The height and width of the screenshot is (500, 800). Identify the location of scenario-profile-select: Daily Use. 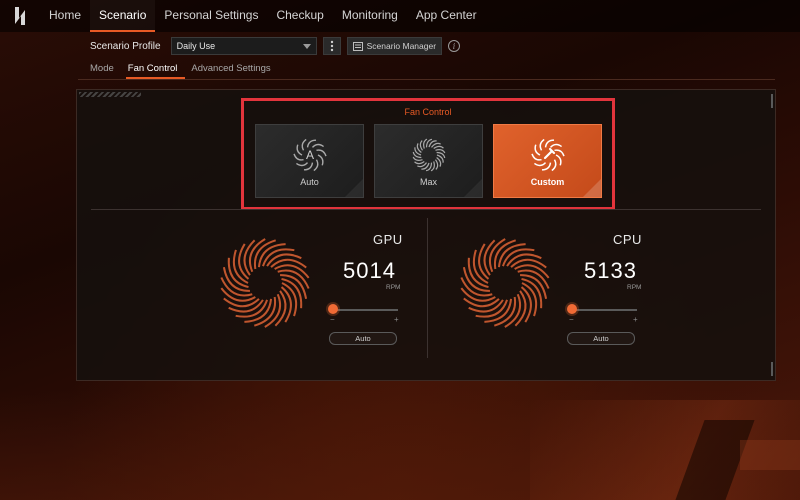
(243, 46).